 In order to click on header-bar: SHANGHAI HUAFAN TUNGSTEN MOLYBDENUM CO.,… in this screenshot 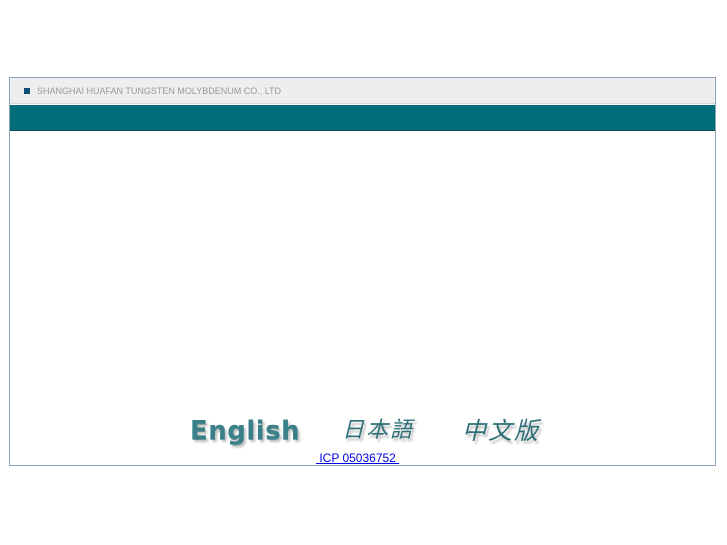, I will do `click(362, 91)`.